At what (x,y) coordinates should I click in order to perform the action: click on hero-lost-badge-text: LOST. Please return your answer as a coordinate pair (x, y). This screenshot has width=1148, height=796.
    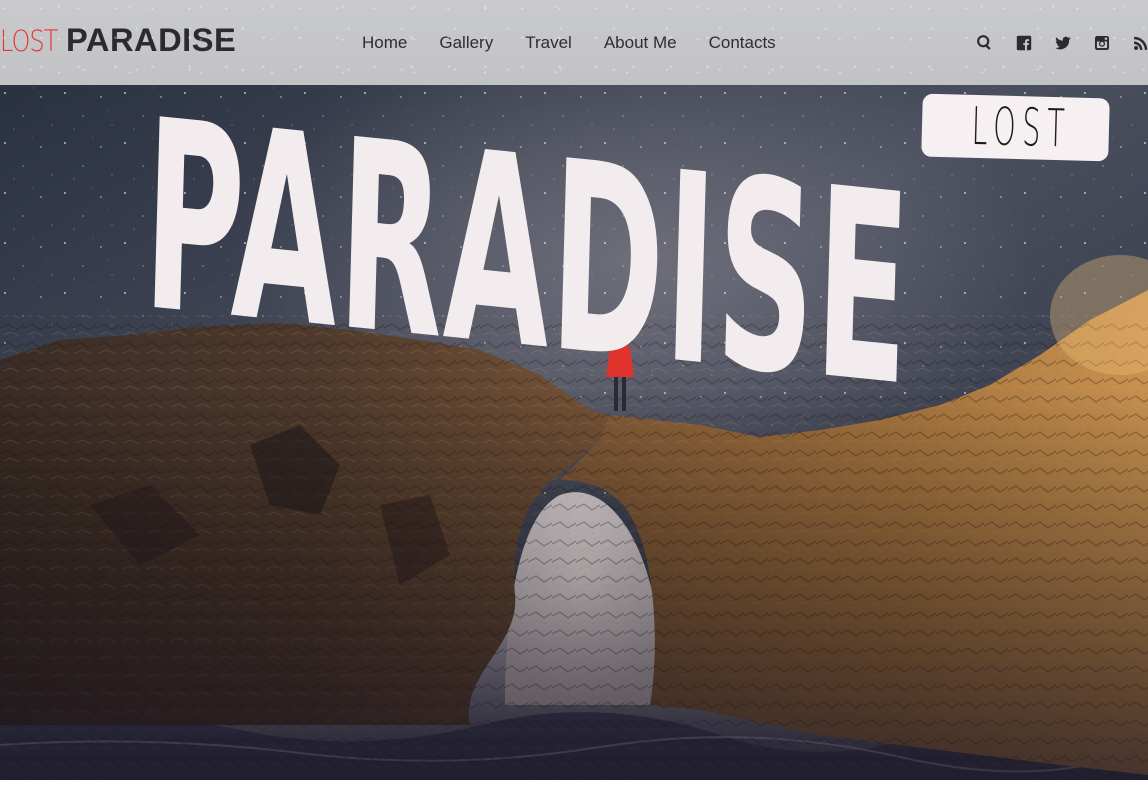
    Looking at the image, I should click on (1022, 127).